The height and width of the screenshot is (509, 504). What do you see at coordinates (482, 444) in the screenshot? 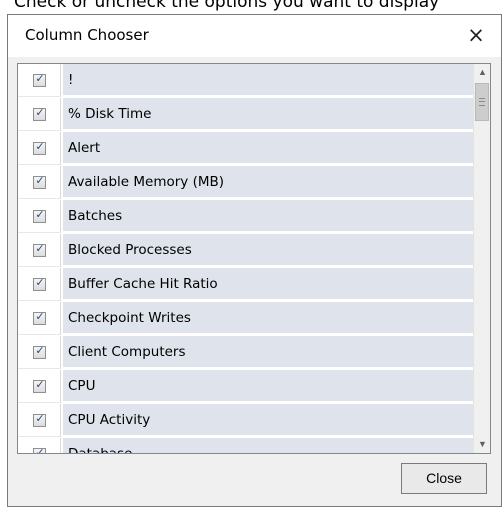
I see `scroll-down-icon: ▼` at bounding box center [482, 444].